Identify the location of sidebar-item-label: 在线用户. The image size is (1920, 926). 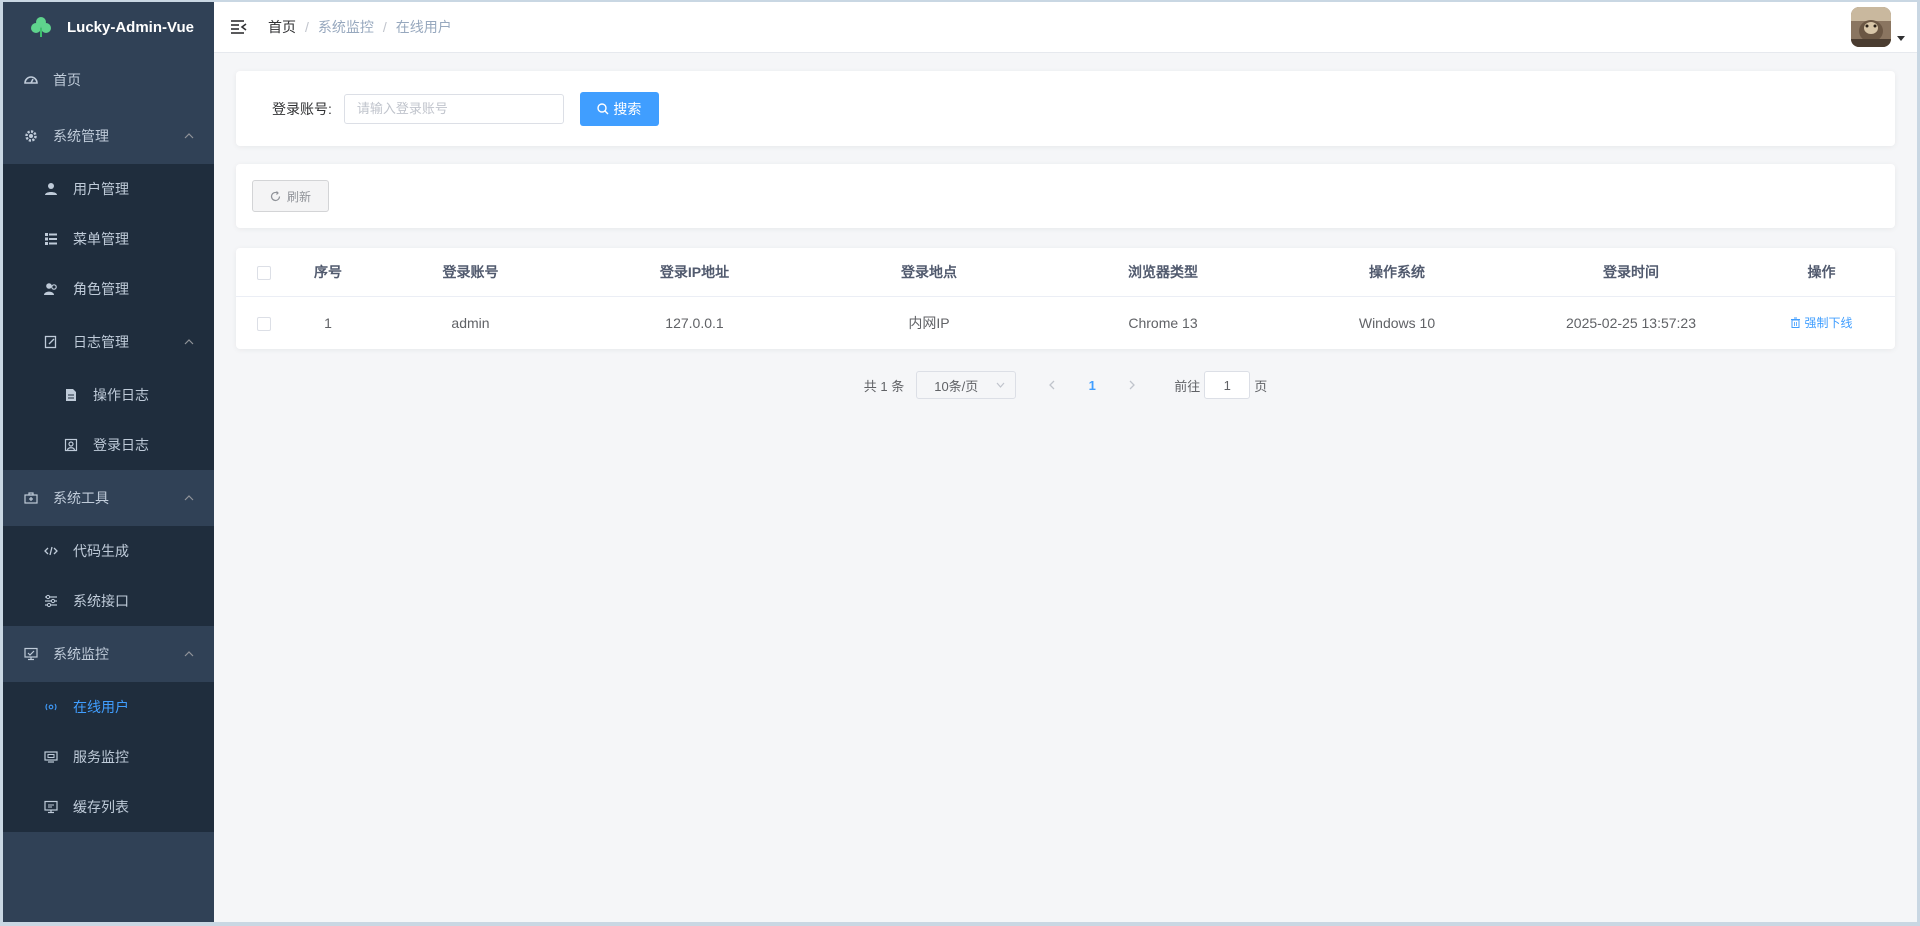
(101, 707).